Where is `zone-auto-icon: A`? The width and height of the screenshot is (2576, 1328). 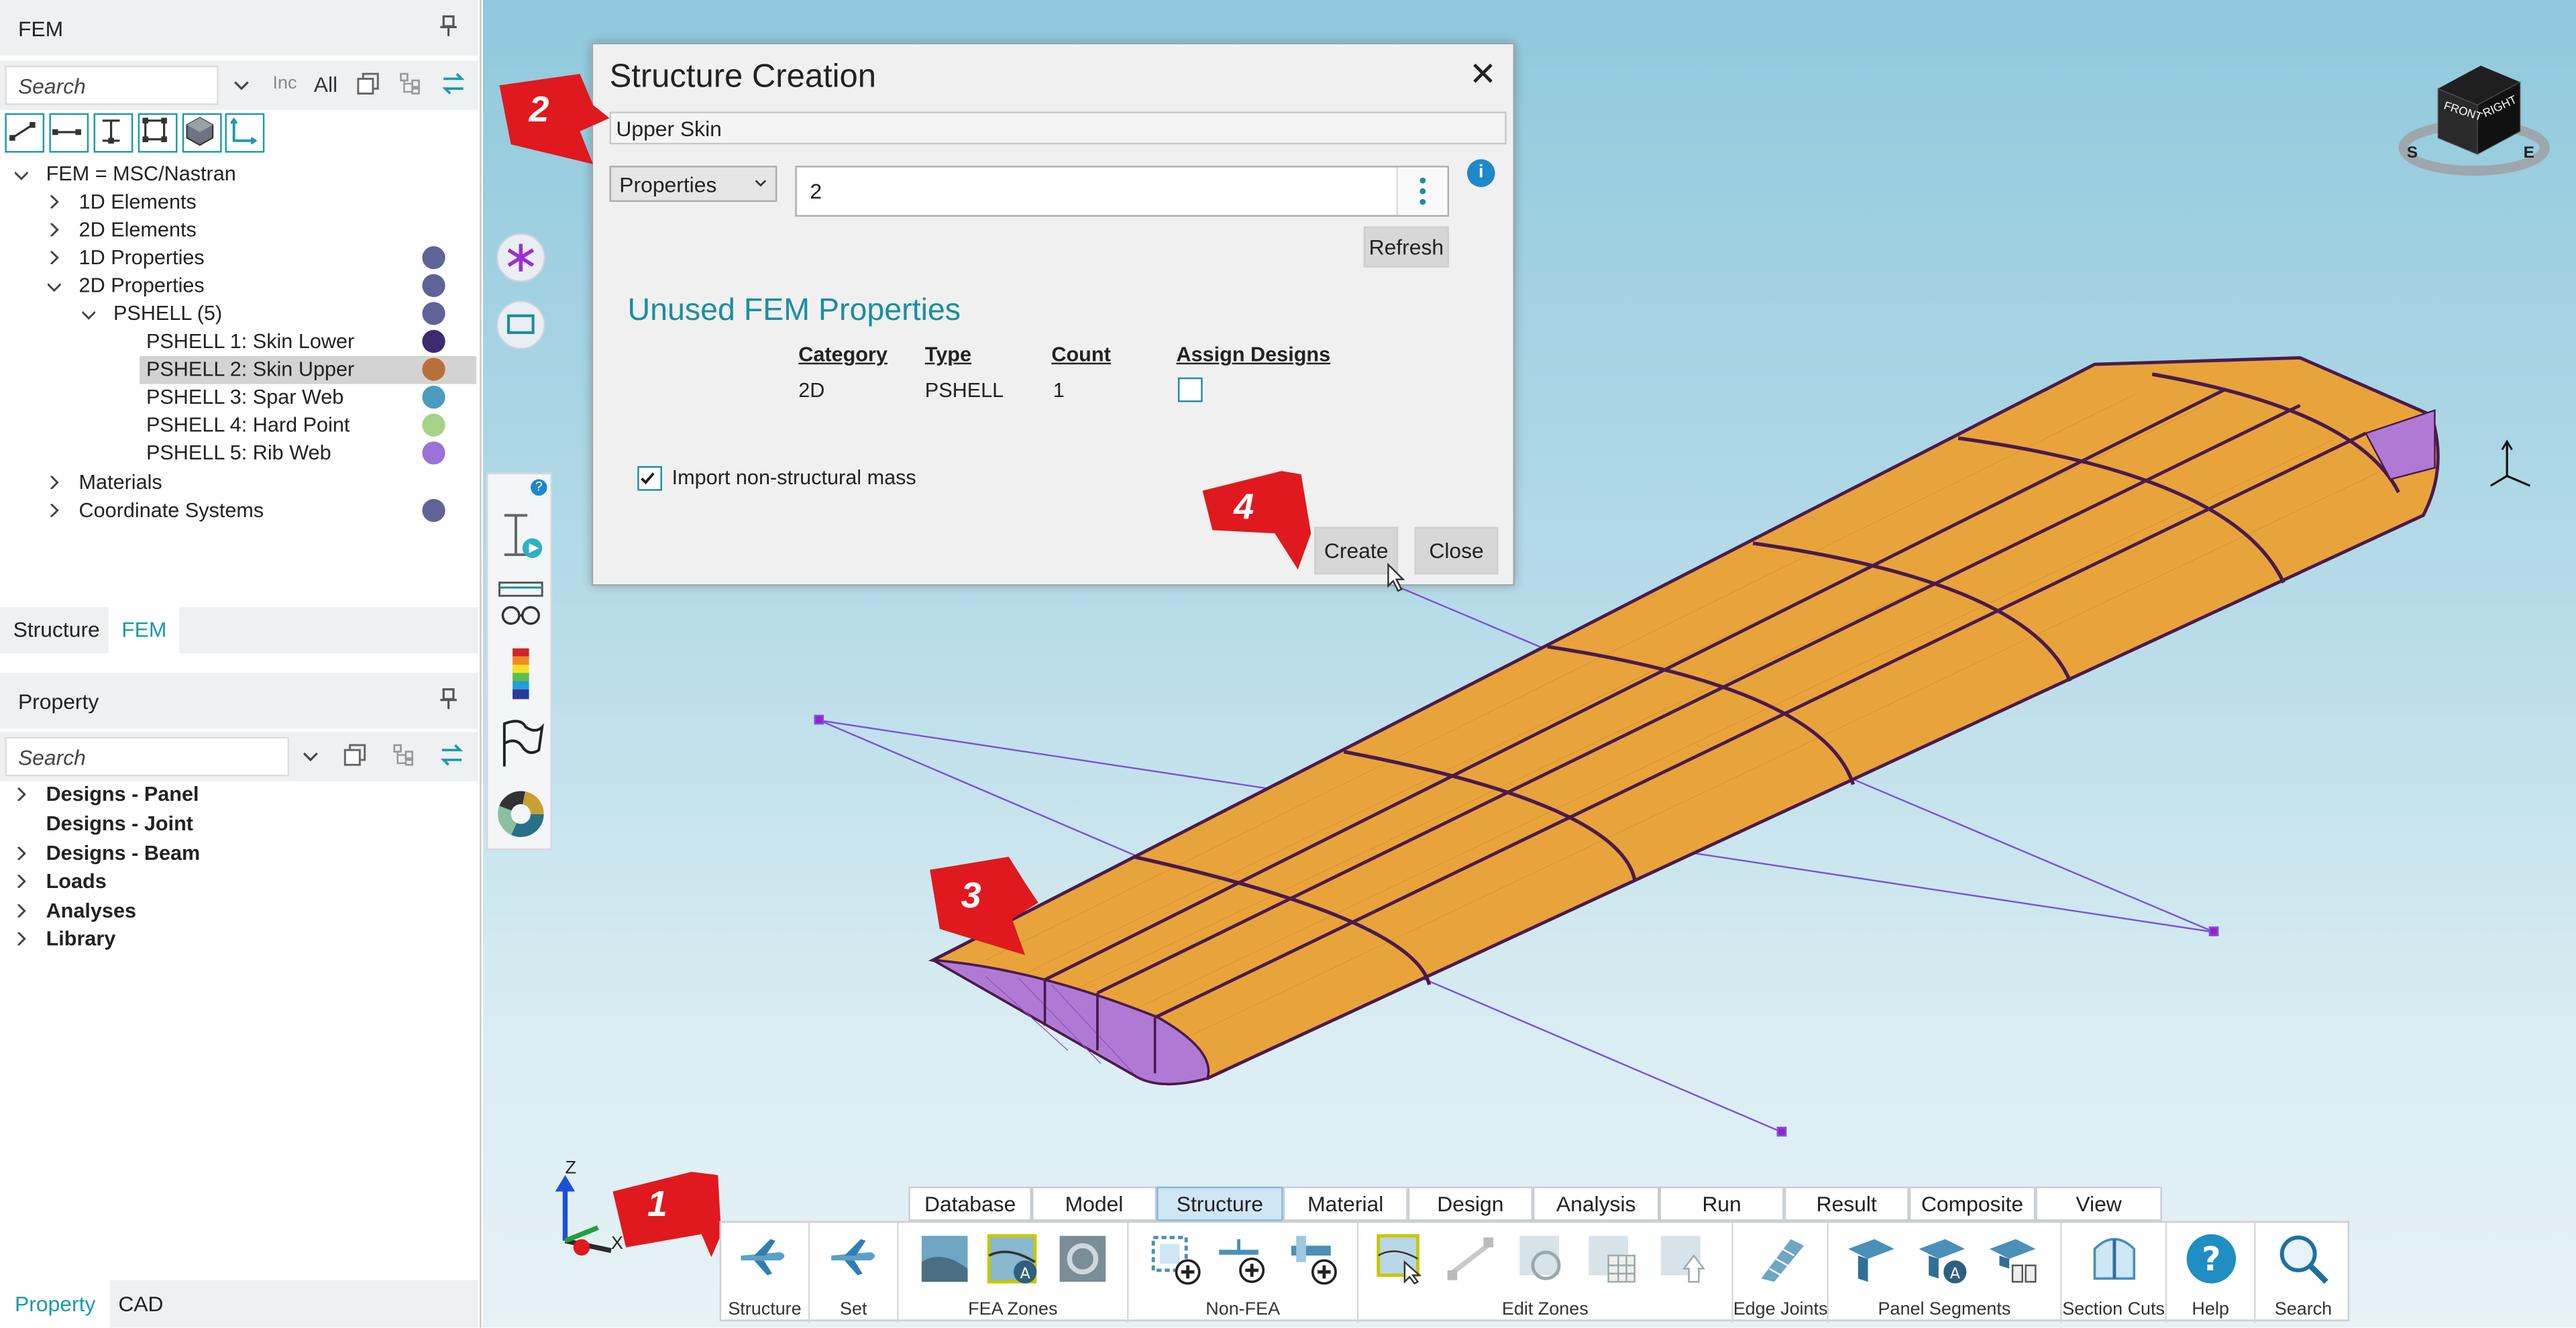
zone-auto-icon: A is located at coordinates (1012, 1259).